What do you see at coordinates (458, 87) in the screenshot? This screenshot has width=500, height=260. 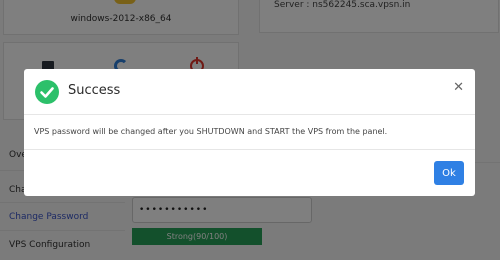 I see `close-icon: ✕` at bounding box center [458, 87].